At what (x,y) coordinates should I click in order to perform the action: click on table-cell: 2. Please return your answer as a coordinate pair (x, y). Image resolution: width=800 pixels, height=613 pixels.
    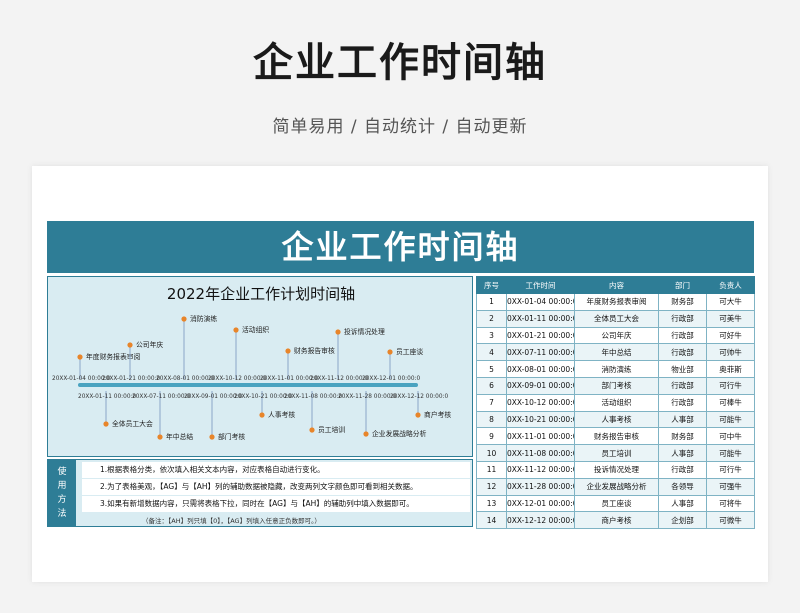
    Looking at the image, I should click on (491, 318).